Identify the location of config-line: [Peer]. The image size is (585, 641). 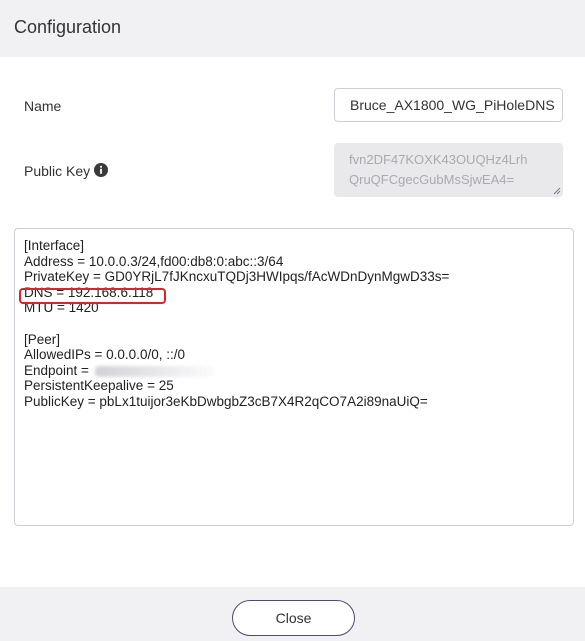
(42, 339).